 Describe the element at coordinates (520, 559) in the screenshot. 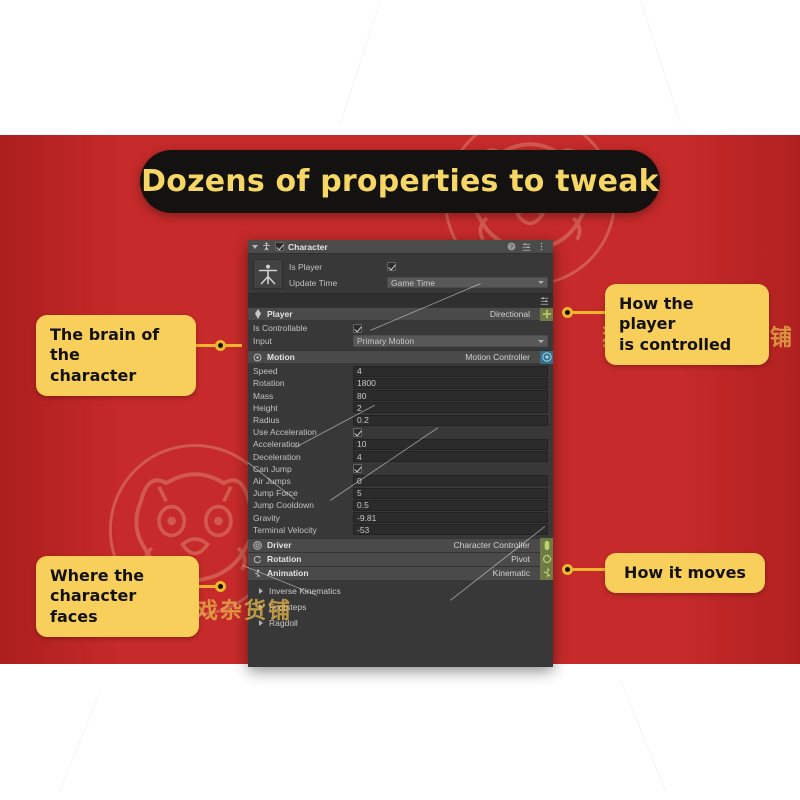

I see `section-value: Pivot` at that location.